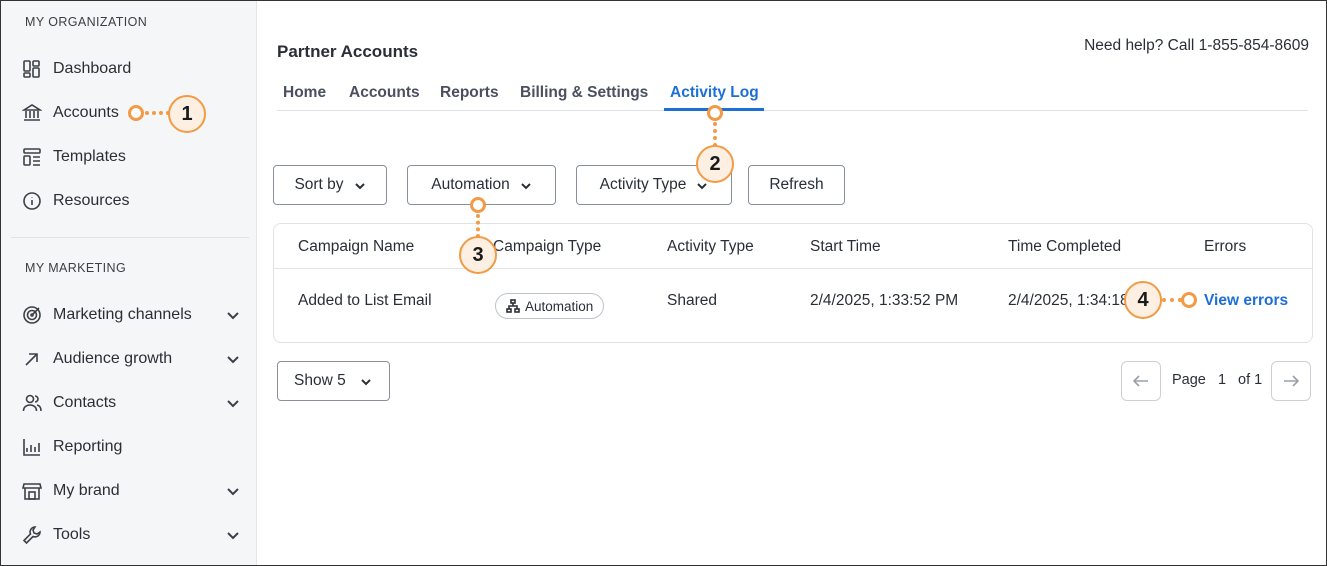  I want to click on sidebar-divider, so click(130, 237).